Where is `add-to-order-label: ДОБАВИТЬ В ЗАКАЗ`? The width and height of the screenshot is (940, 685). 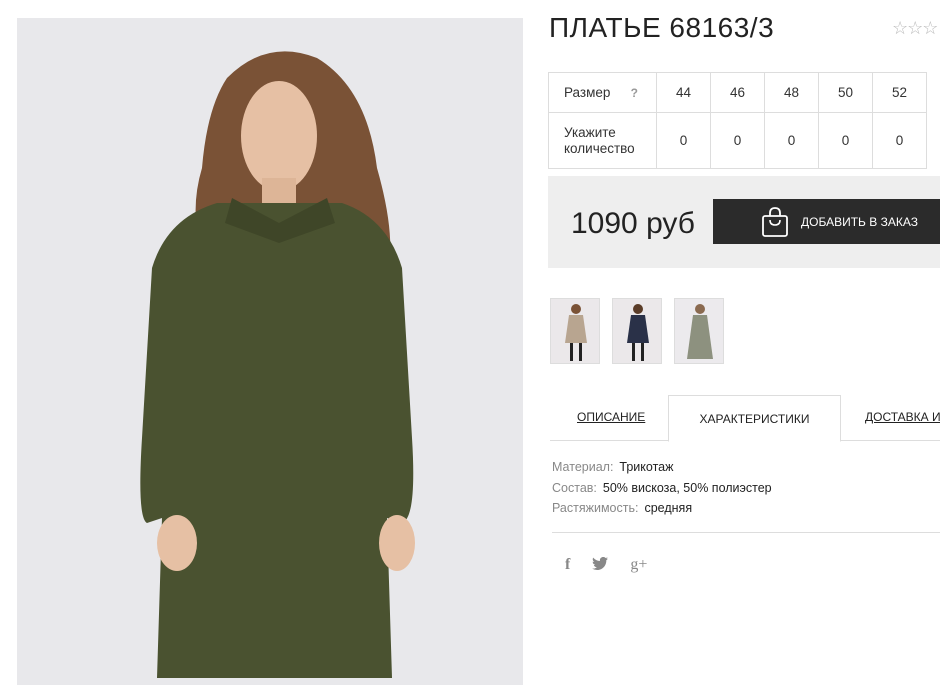
add-to-order-label: ДОБАВИТЬ В ЗАКАЗ is located at coordinates (859, 221).